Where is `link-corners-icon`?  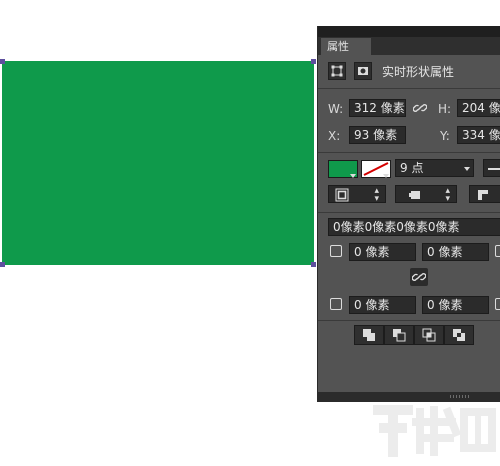 link-corners-icon is located at coordinates (419, 277).